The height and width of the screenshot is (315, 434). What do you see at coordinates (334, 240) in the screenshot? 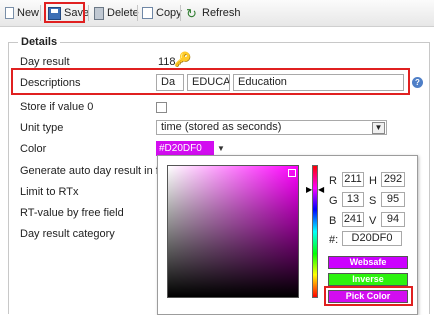
I see `hex-label: #:` at bounding box center [334, 240].